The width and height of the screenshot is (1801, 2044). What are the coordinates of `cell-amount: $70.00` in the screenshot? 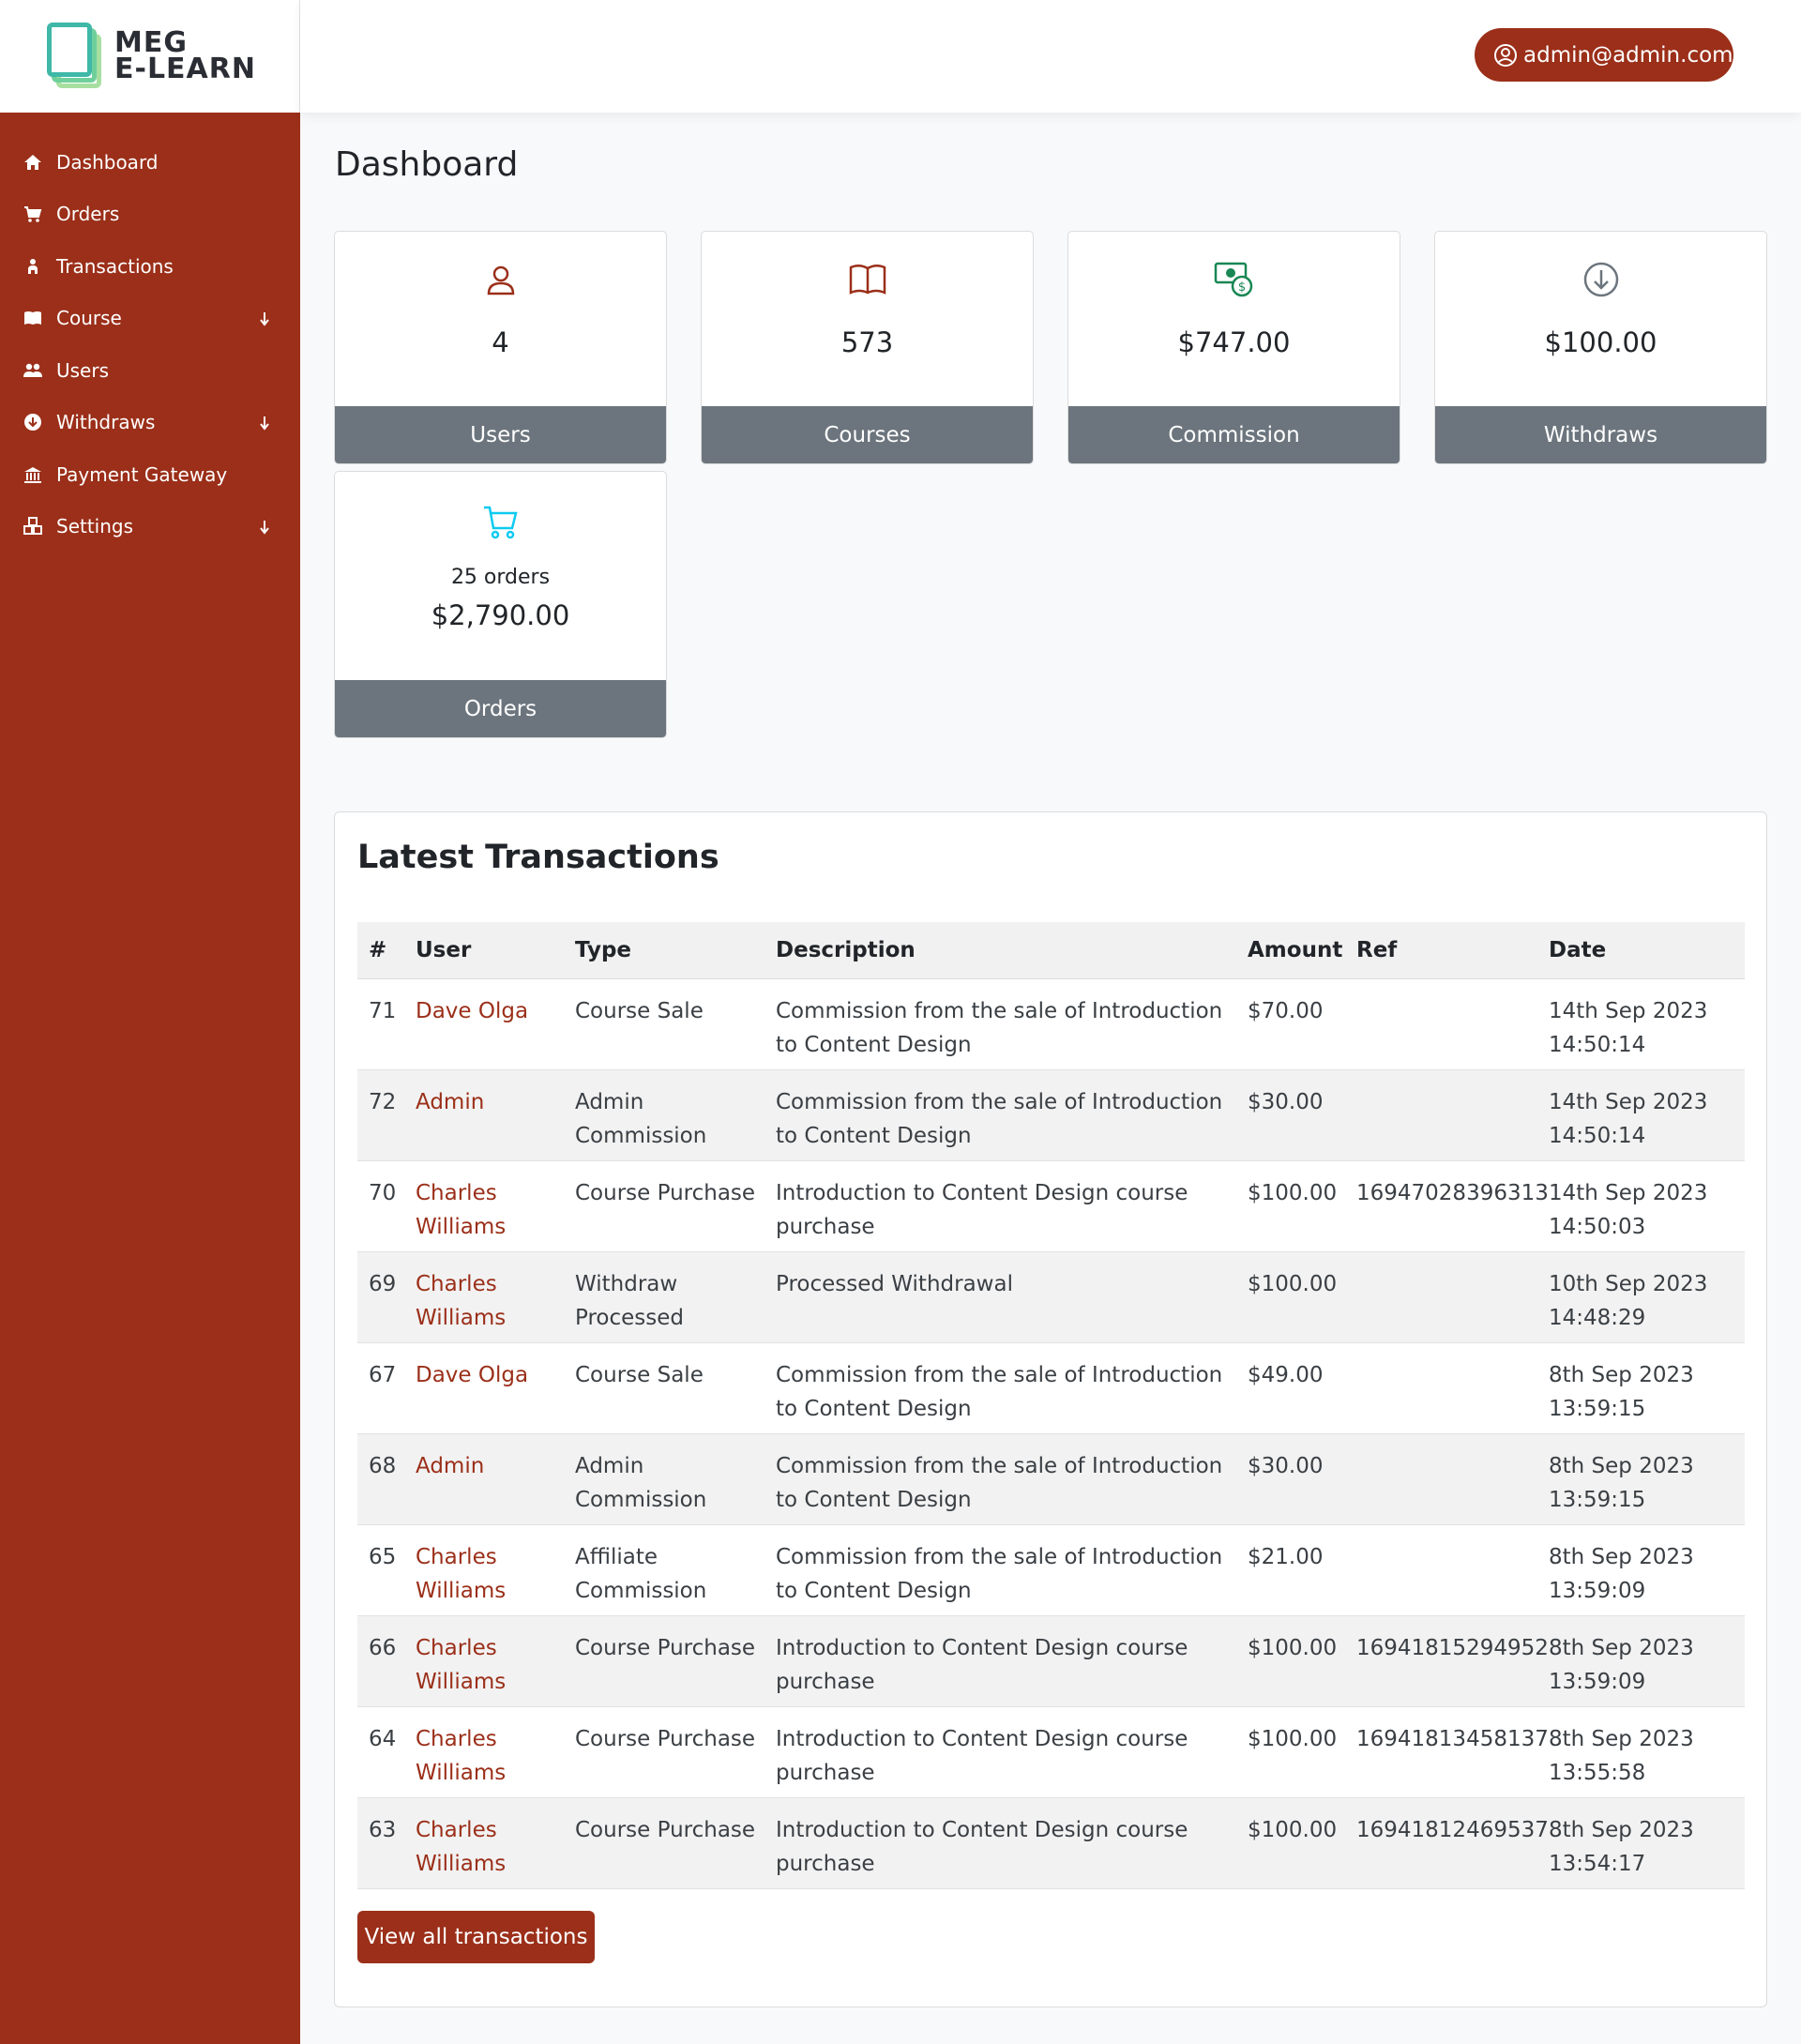 It's located at (1286, 1011).